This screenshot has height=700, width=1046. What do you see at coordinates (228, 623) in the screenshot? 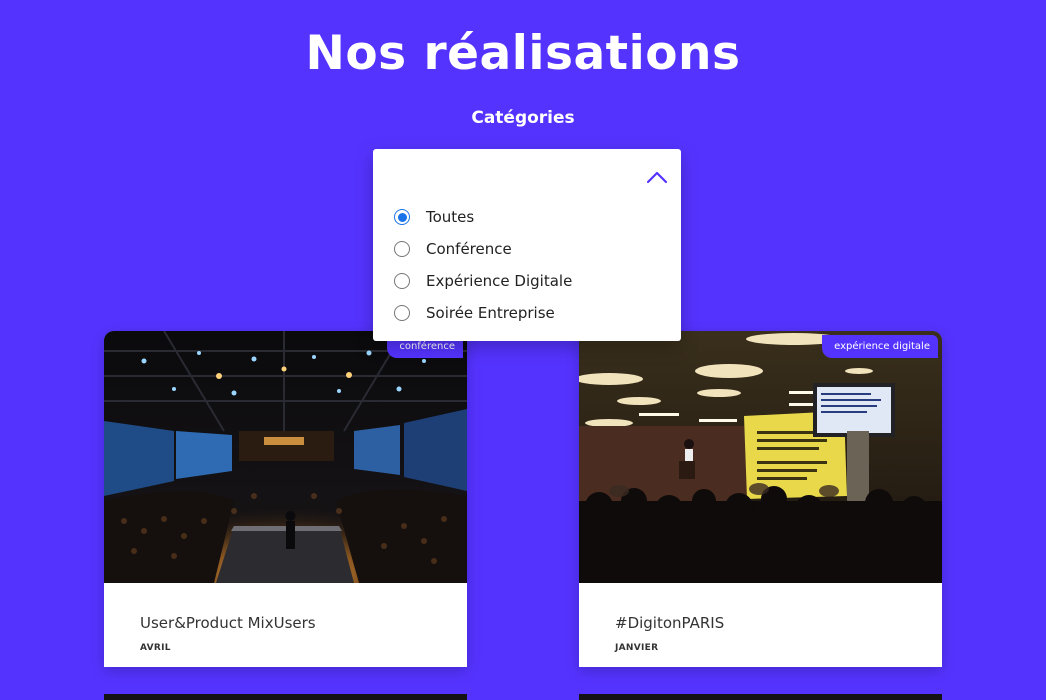
I see `card-title: User&Product MixUsers` at bounding box center [228, 623].